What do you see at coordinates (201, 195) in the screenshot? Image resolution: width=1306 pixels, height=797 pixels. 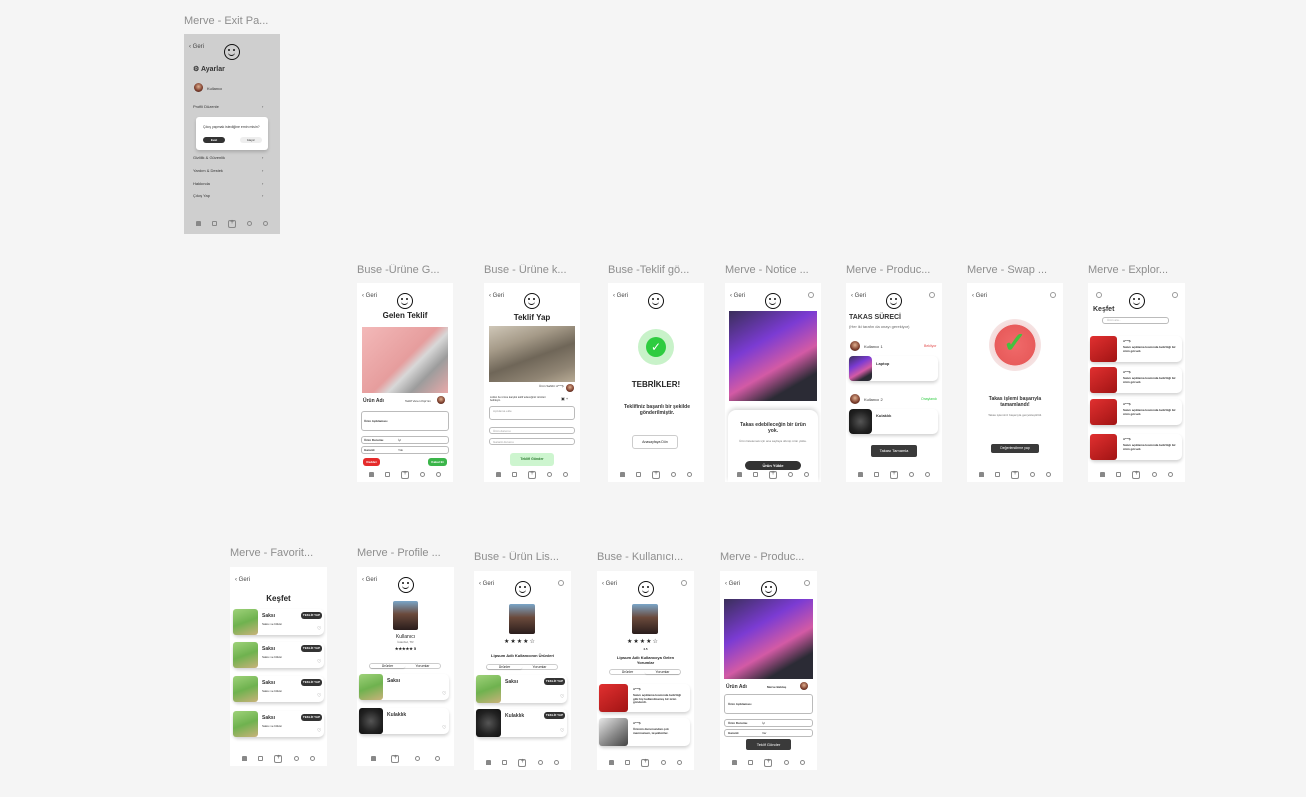 I see `settings-item: Çıkış Yap` at bounding box center [201, 195].